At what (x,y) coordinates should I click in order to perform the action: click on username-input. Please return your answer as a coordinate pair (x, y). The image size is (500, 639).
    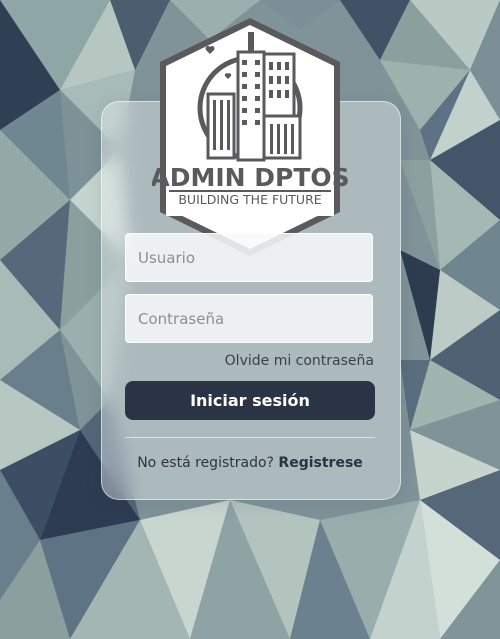
    Looking at the image, I should click on (249, 257).